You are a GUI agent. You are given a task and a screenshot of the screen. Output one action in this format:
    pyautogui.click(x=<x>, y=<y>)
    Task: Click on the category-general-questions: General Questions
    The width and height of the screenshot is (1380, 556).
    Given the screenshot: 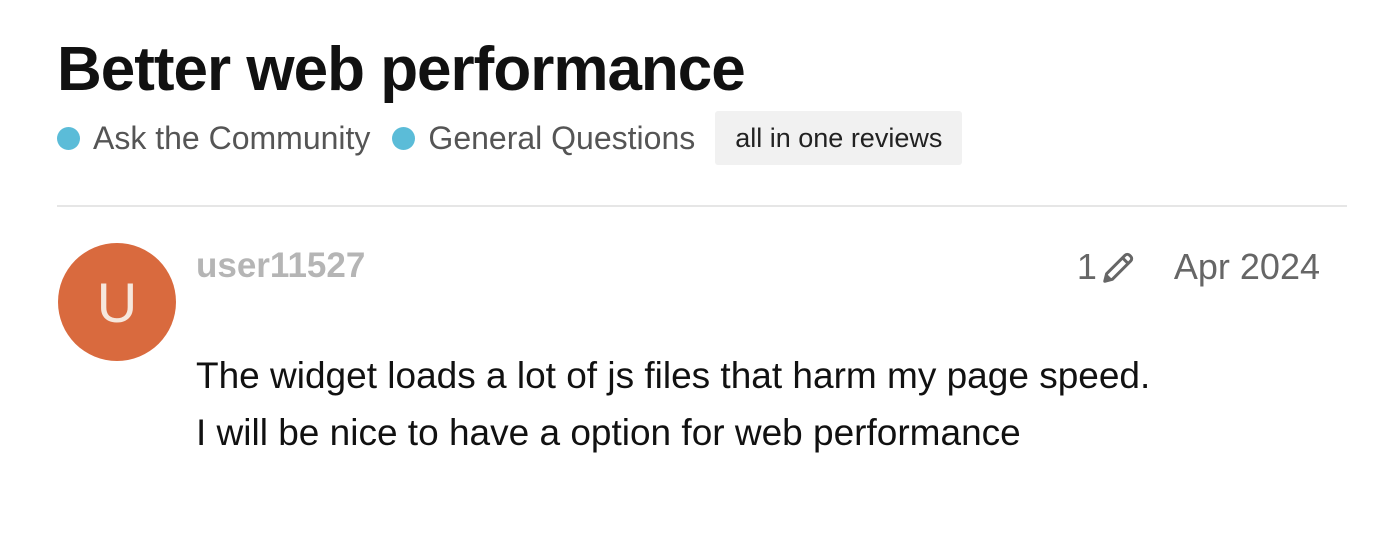 What is the action you would take?
    pyautogui.click(x=543, y=138)
    